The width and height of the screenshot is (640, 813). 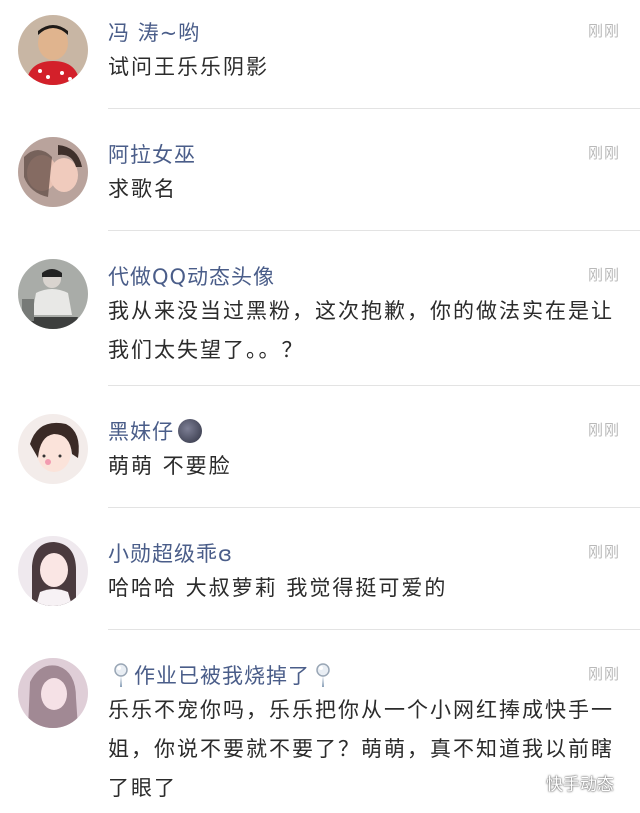 I want to click on watermark: 快手动态, so click(x=564, y=782).